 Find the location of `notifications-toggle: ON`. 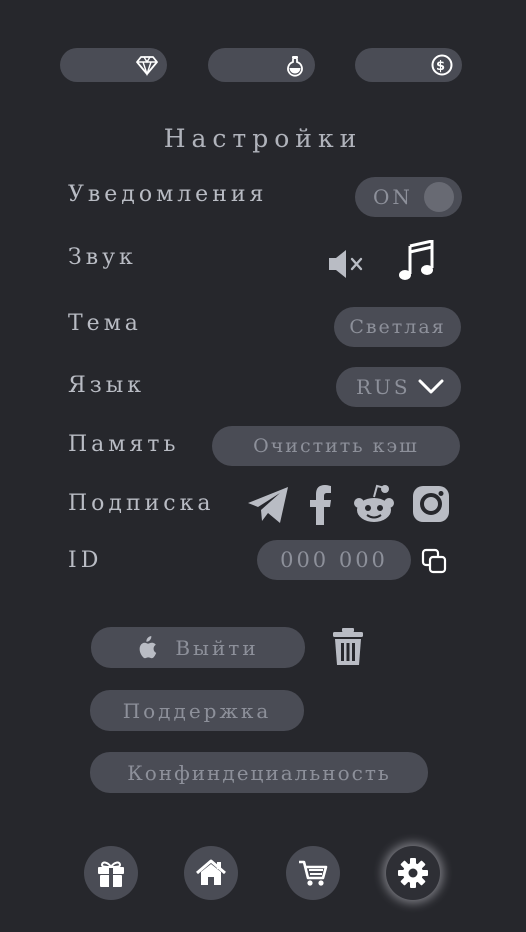

notifications-toggle: ON is located at coordinates (408, 197).